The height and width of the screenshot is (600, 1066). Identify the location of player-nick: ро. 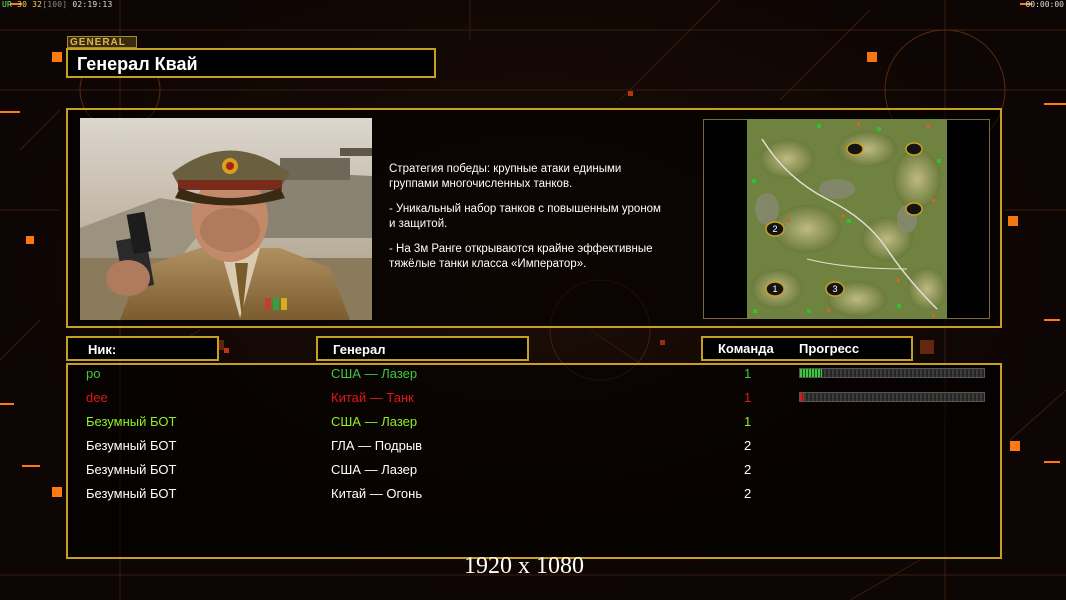
(93, 373).